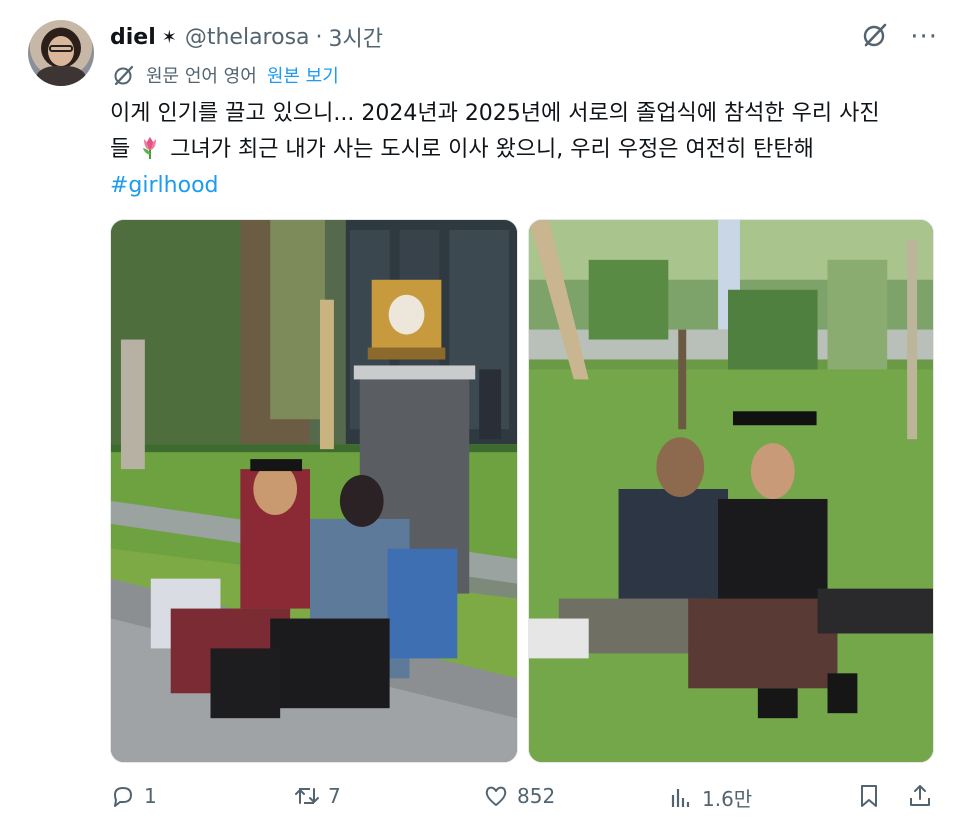  I want to click on grok-translate-icon, so click(124, 75).